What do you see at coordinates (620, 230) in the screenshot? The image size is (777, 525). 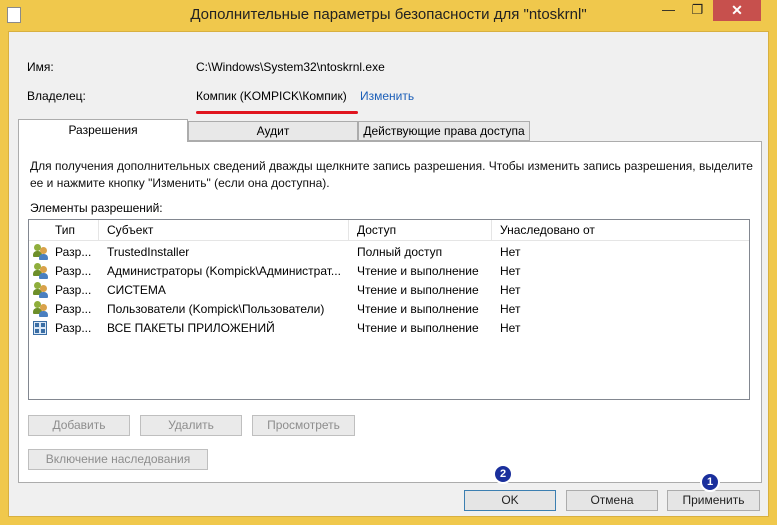 I see `column-inherited: Унаследовано от` at bounding box center [620, 230].